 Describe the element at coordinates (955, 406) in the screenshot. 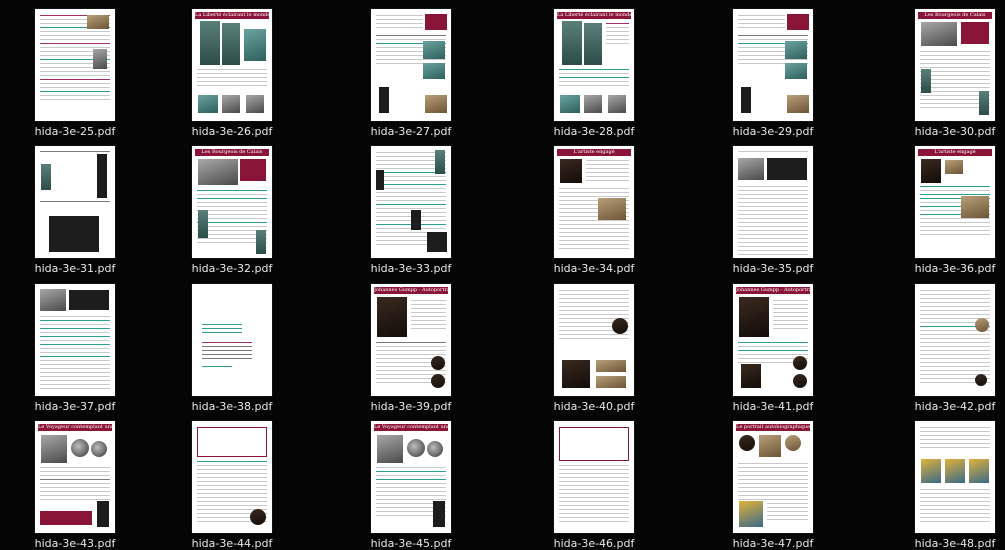

I see `file-name: hida-3e-42.pdf` at that location.